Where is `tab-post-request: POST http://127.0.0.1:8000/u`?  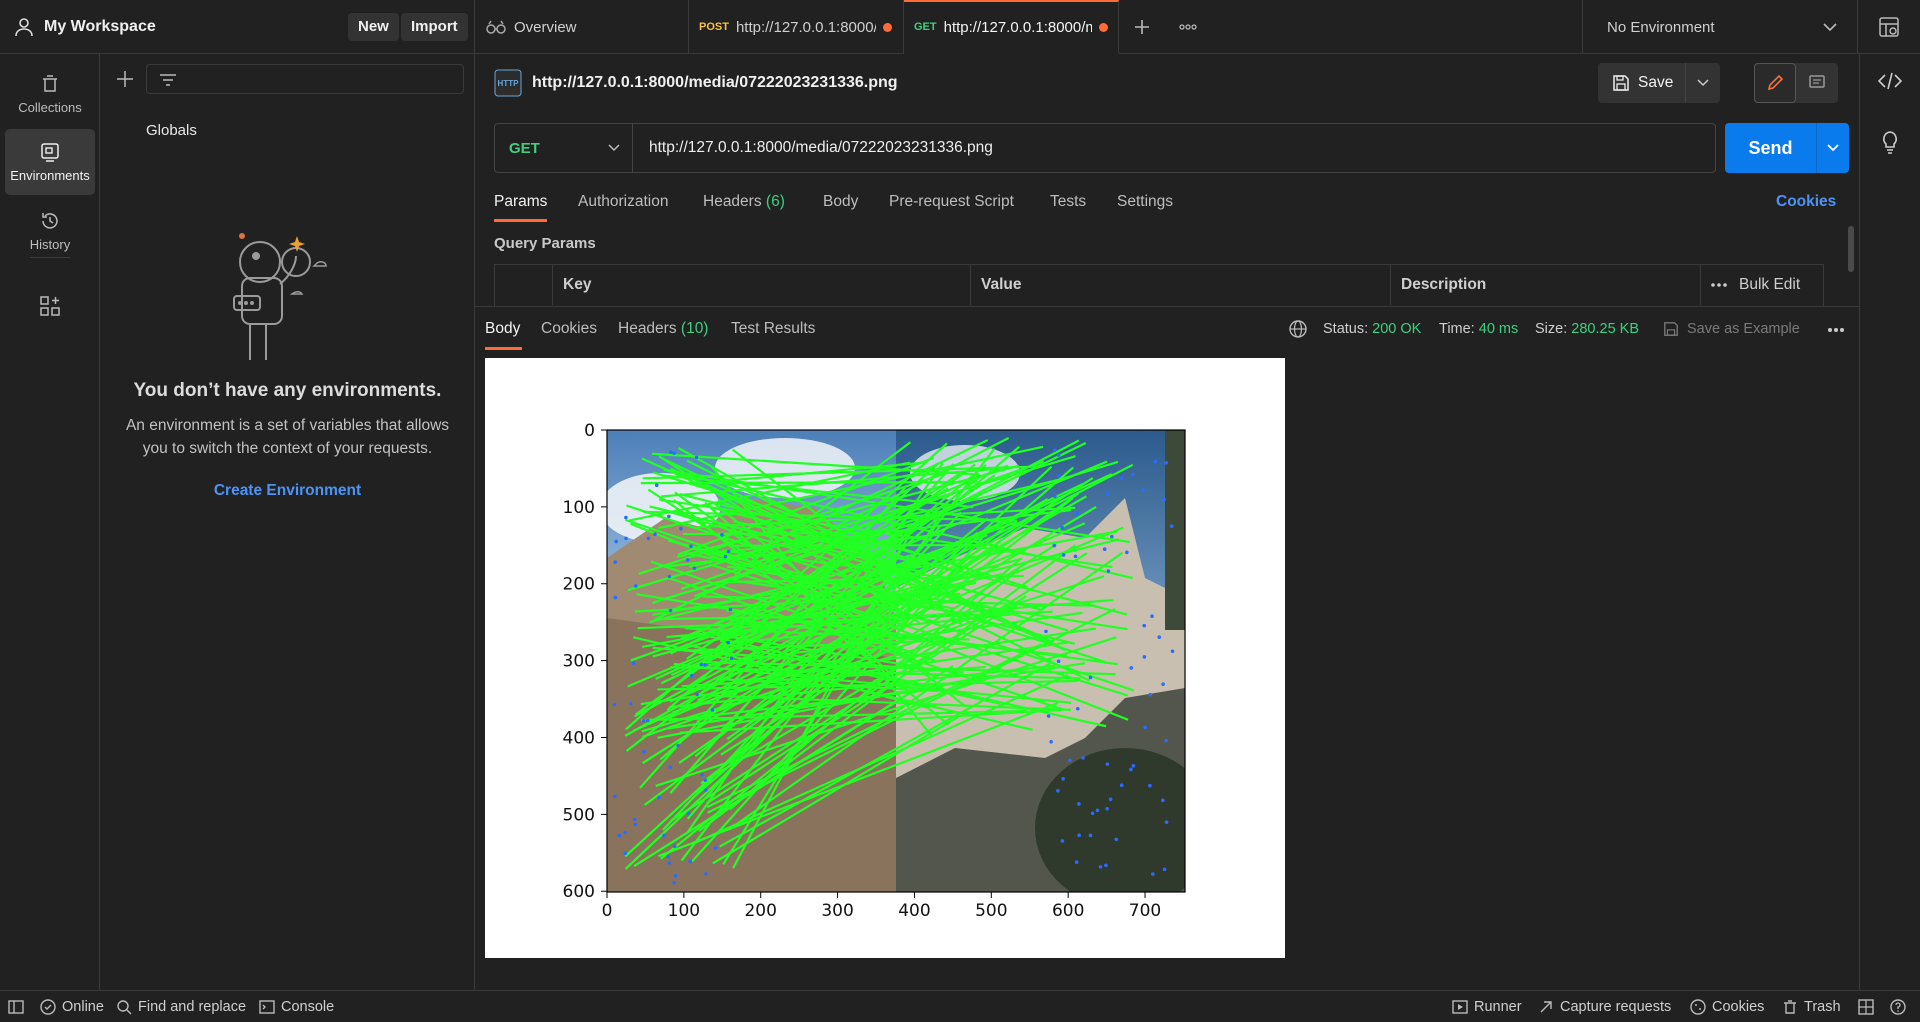
tab-post-request: POST http://127.0.0.1:8000/u is located at coordinates (796, 27).